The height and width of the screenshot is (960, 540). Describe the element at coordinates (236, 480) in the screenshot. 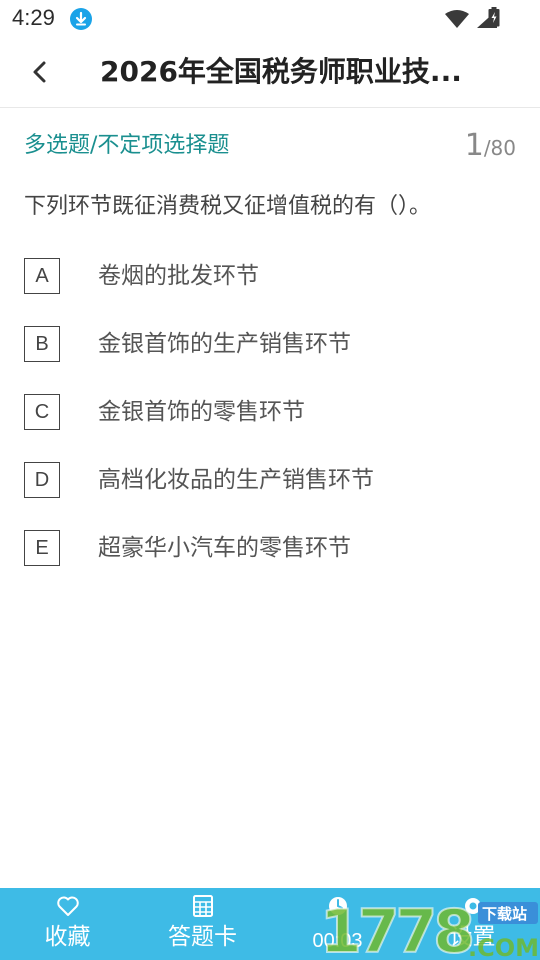

I see `option-text: 高档化妆品的生产销售环节` at that location.